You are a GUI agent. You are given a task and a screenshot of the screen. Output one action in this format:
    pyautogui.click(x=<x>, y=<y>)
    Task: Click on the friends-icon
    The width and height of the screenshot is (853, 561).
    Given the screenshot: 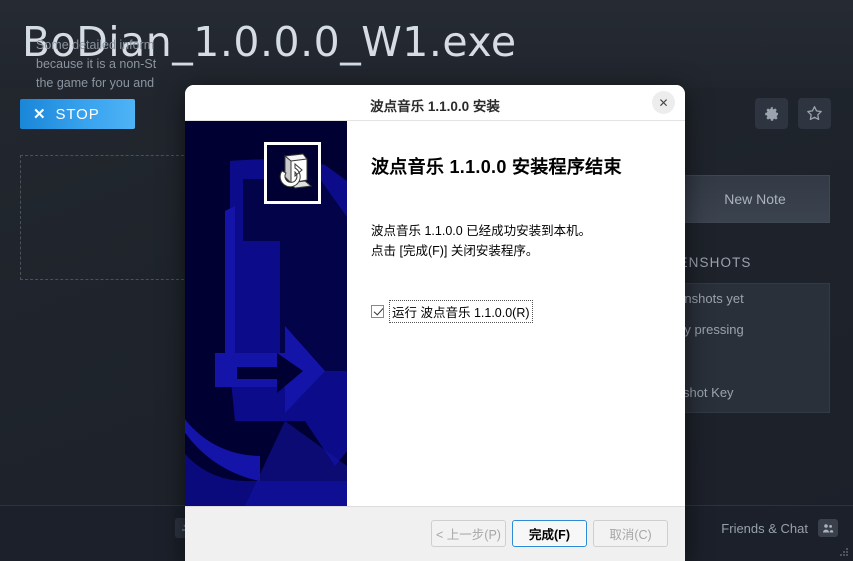 What is the action you would take?
    pyautogui.click(x=828, y=528)
    